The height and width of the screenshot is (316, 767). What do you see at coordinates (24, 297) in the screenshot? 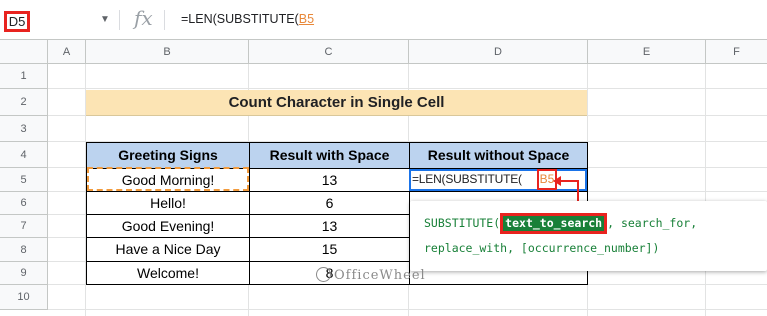
I see `row-header-10: 10` at bounding box center [24, 297].